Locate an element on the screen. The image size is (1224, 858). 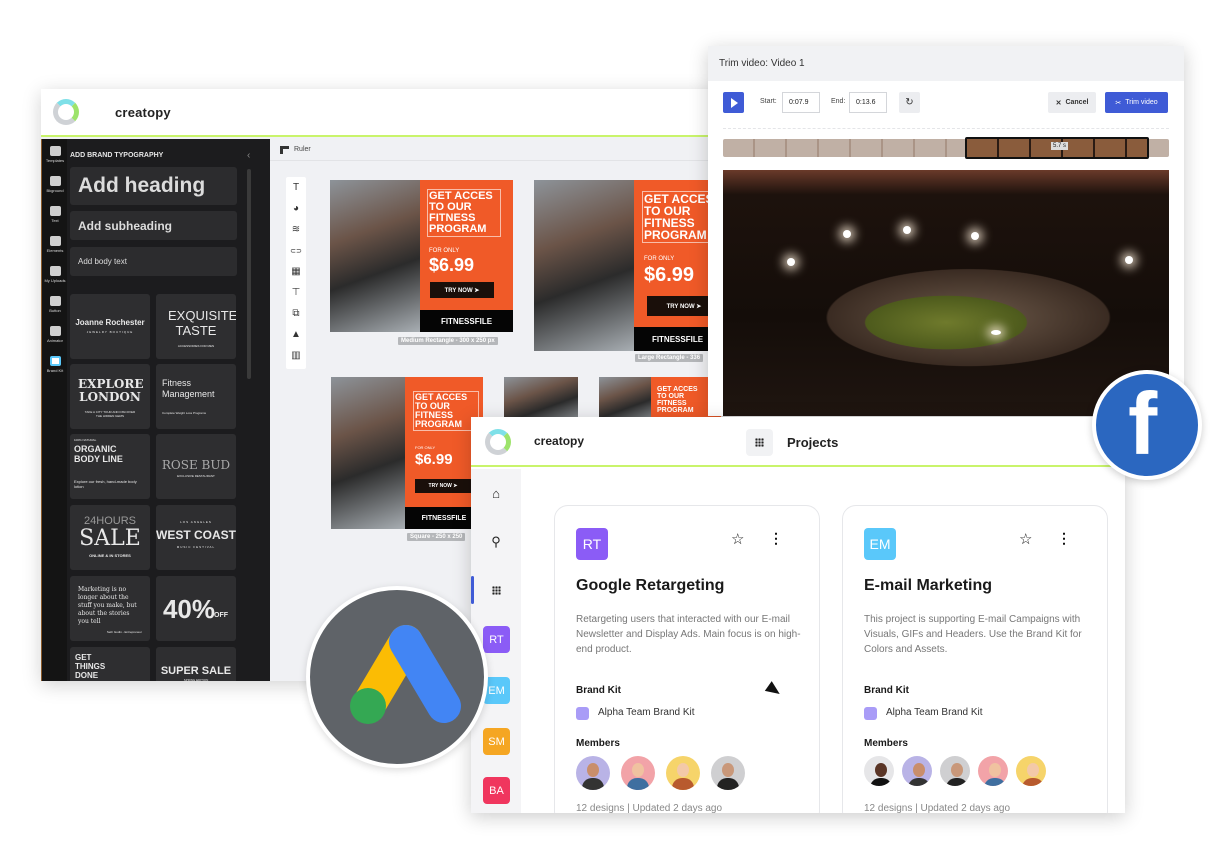
home-button: ⌂ is located at coordinates (496, 493).